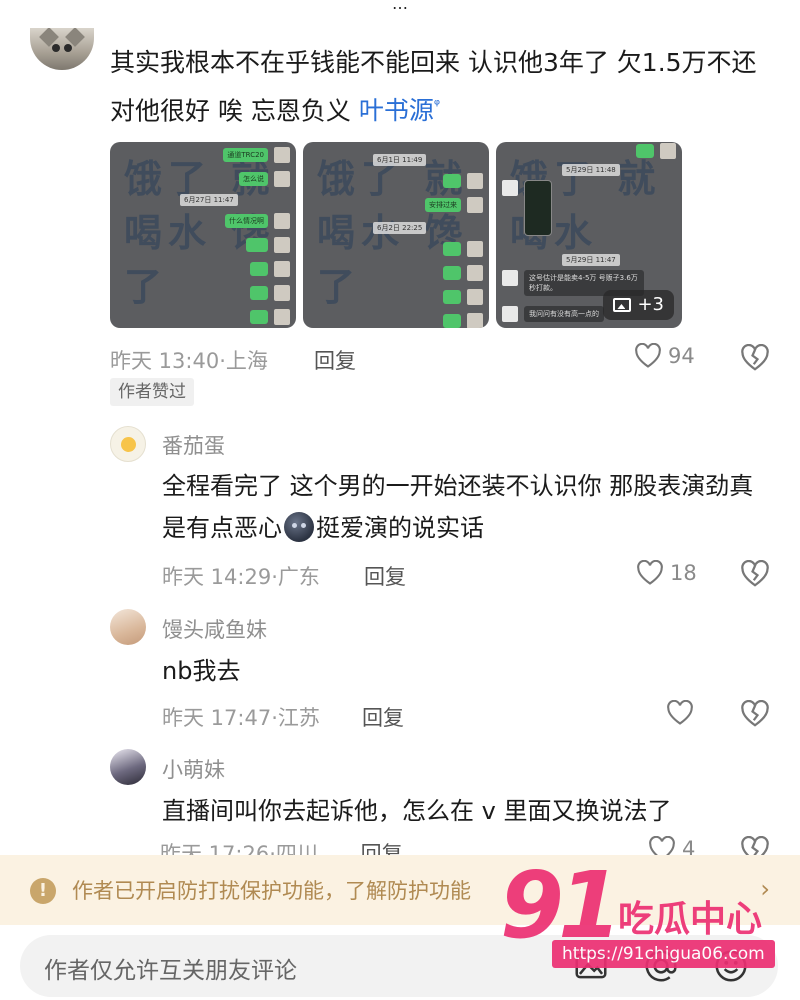 The width and height of the screenshot is (800, 1000). I want to click on chat-bubble: 安排过来, so click(443, 205).